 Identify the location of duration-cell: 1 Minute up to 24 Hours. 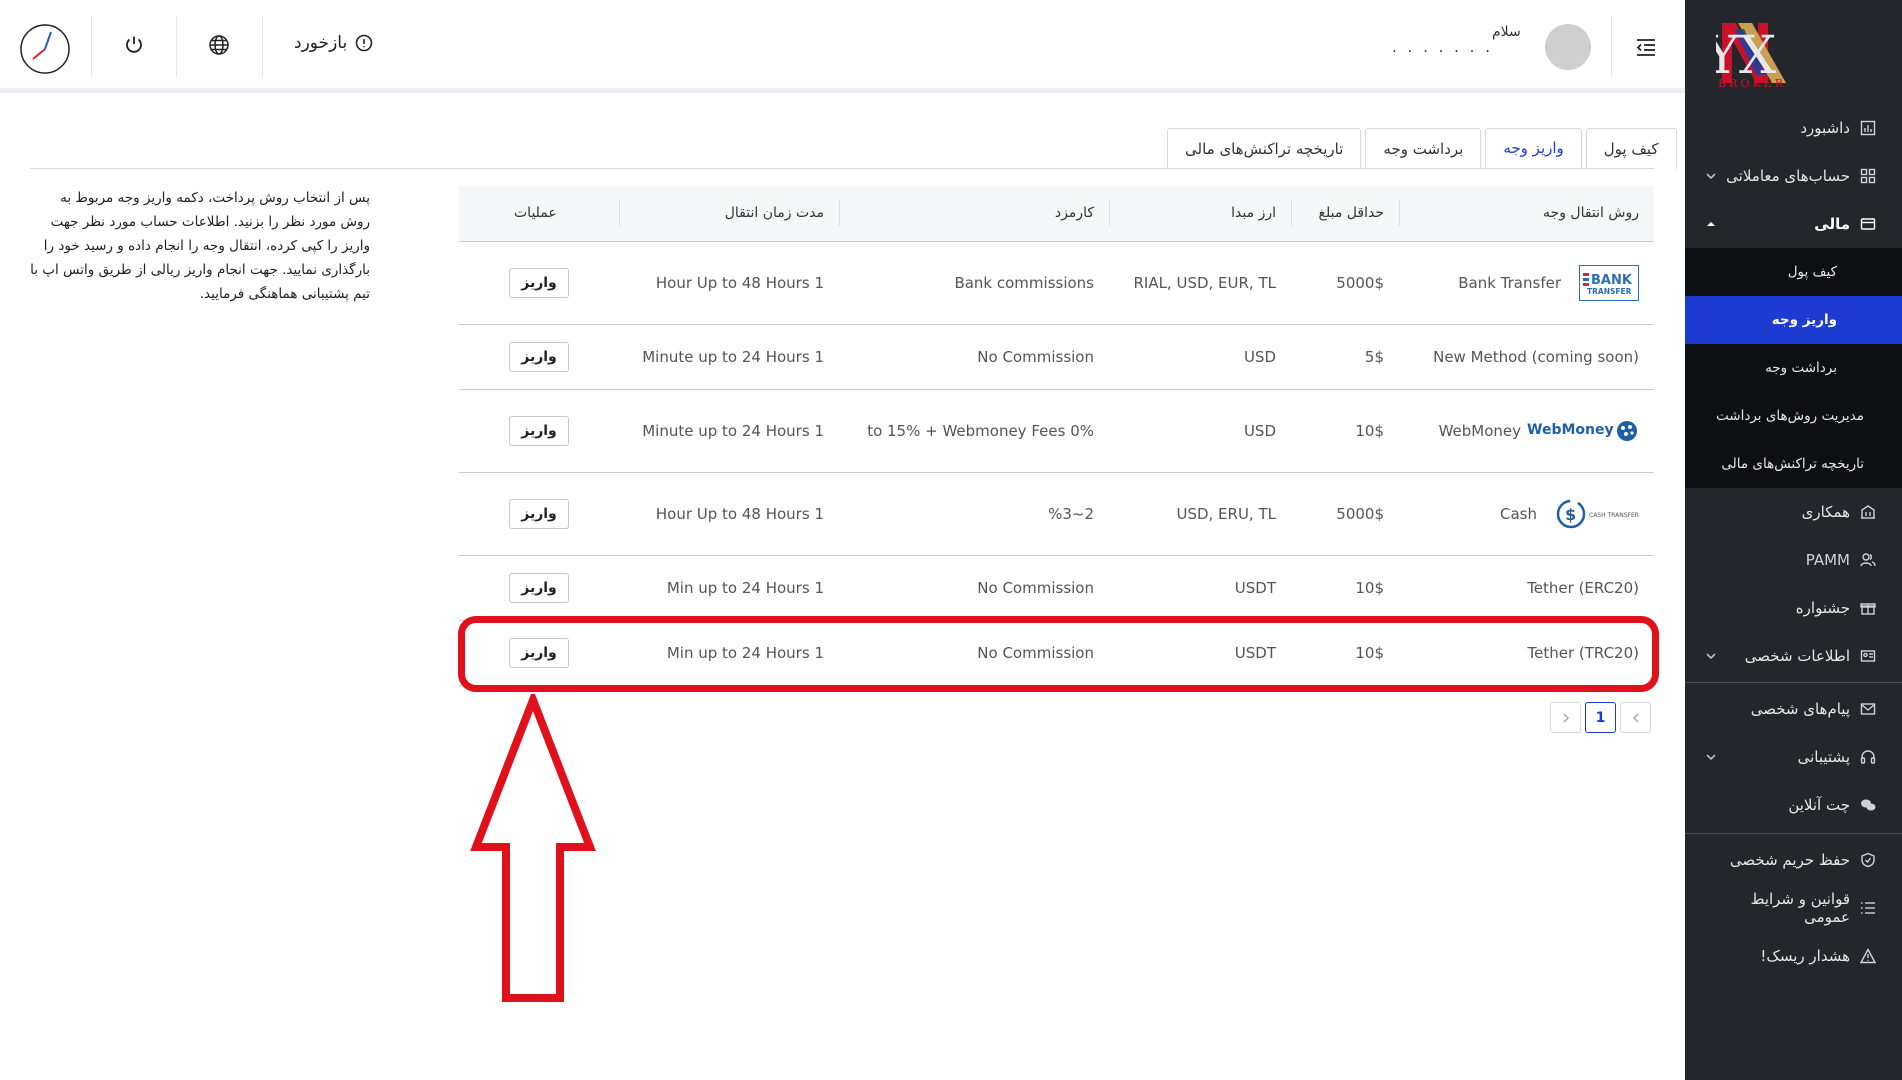
(729, 431).